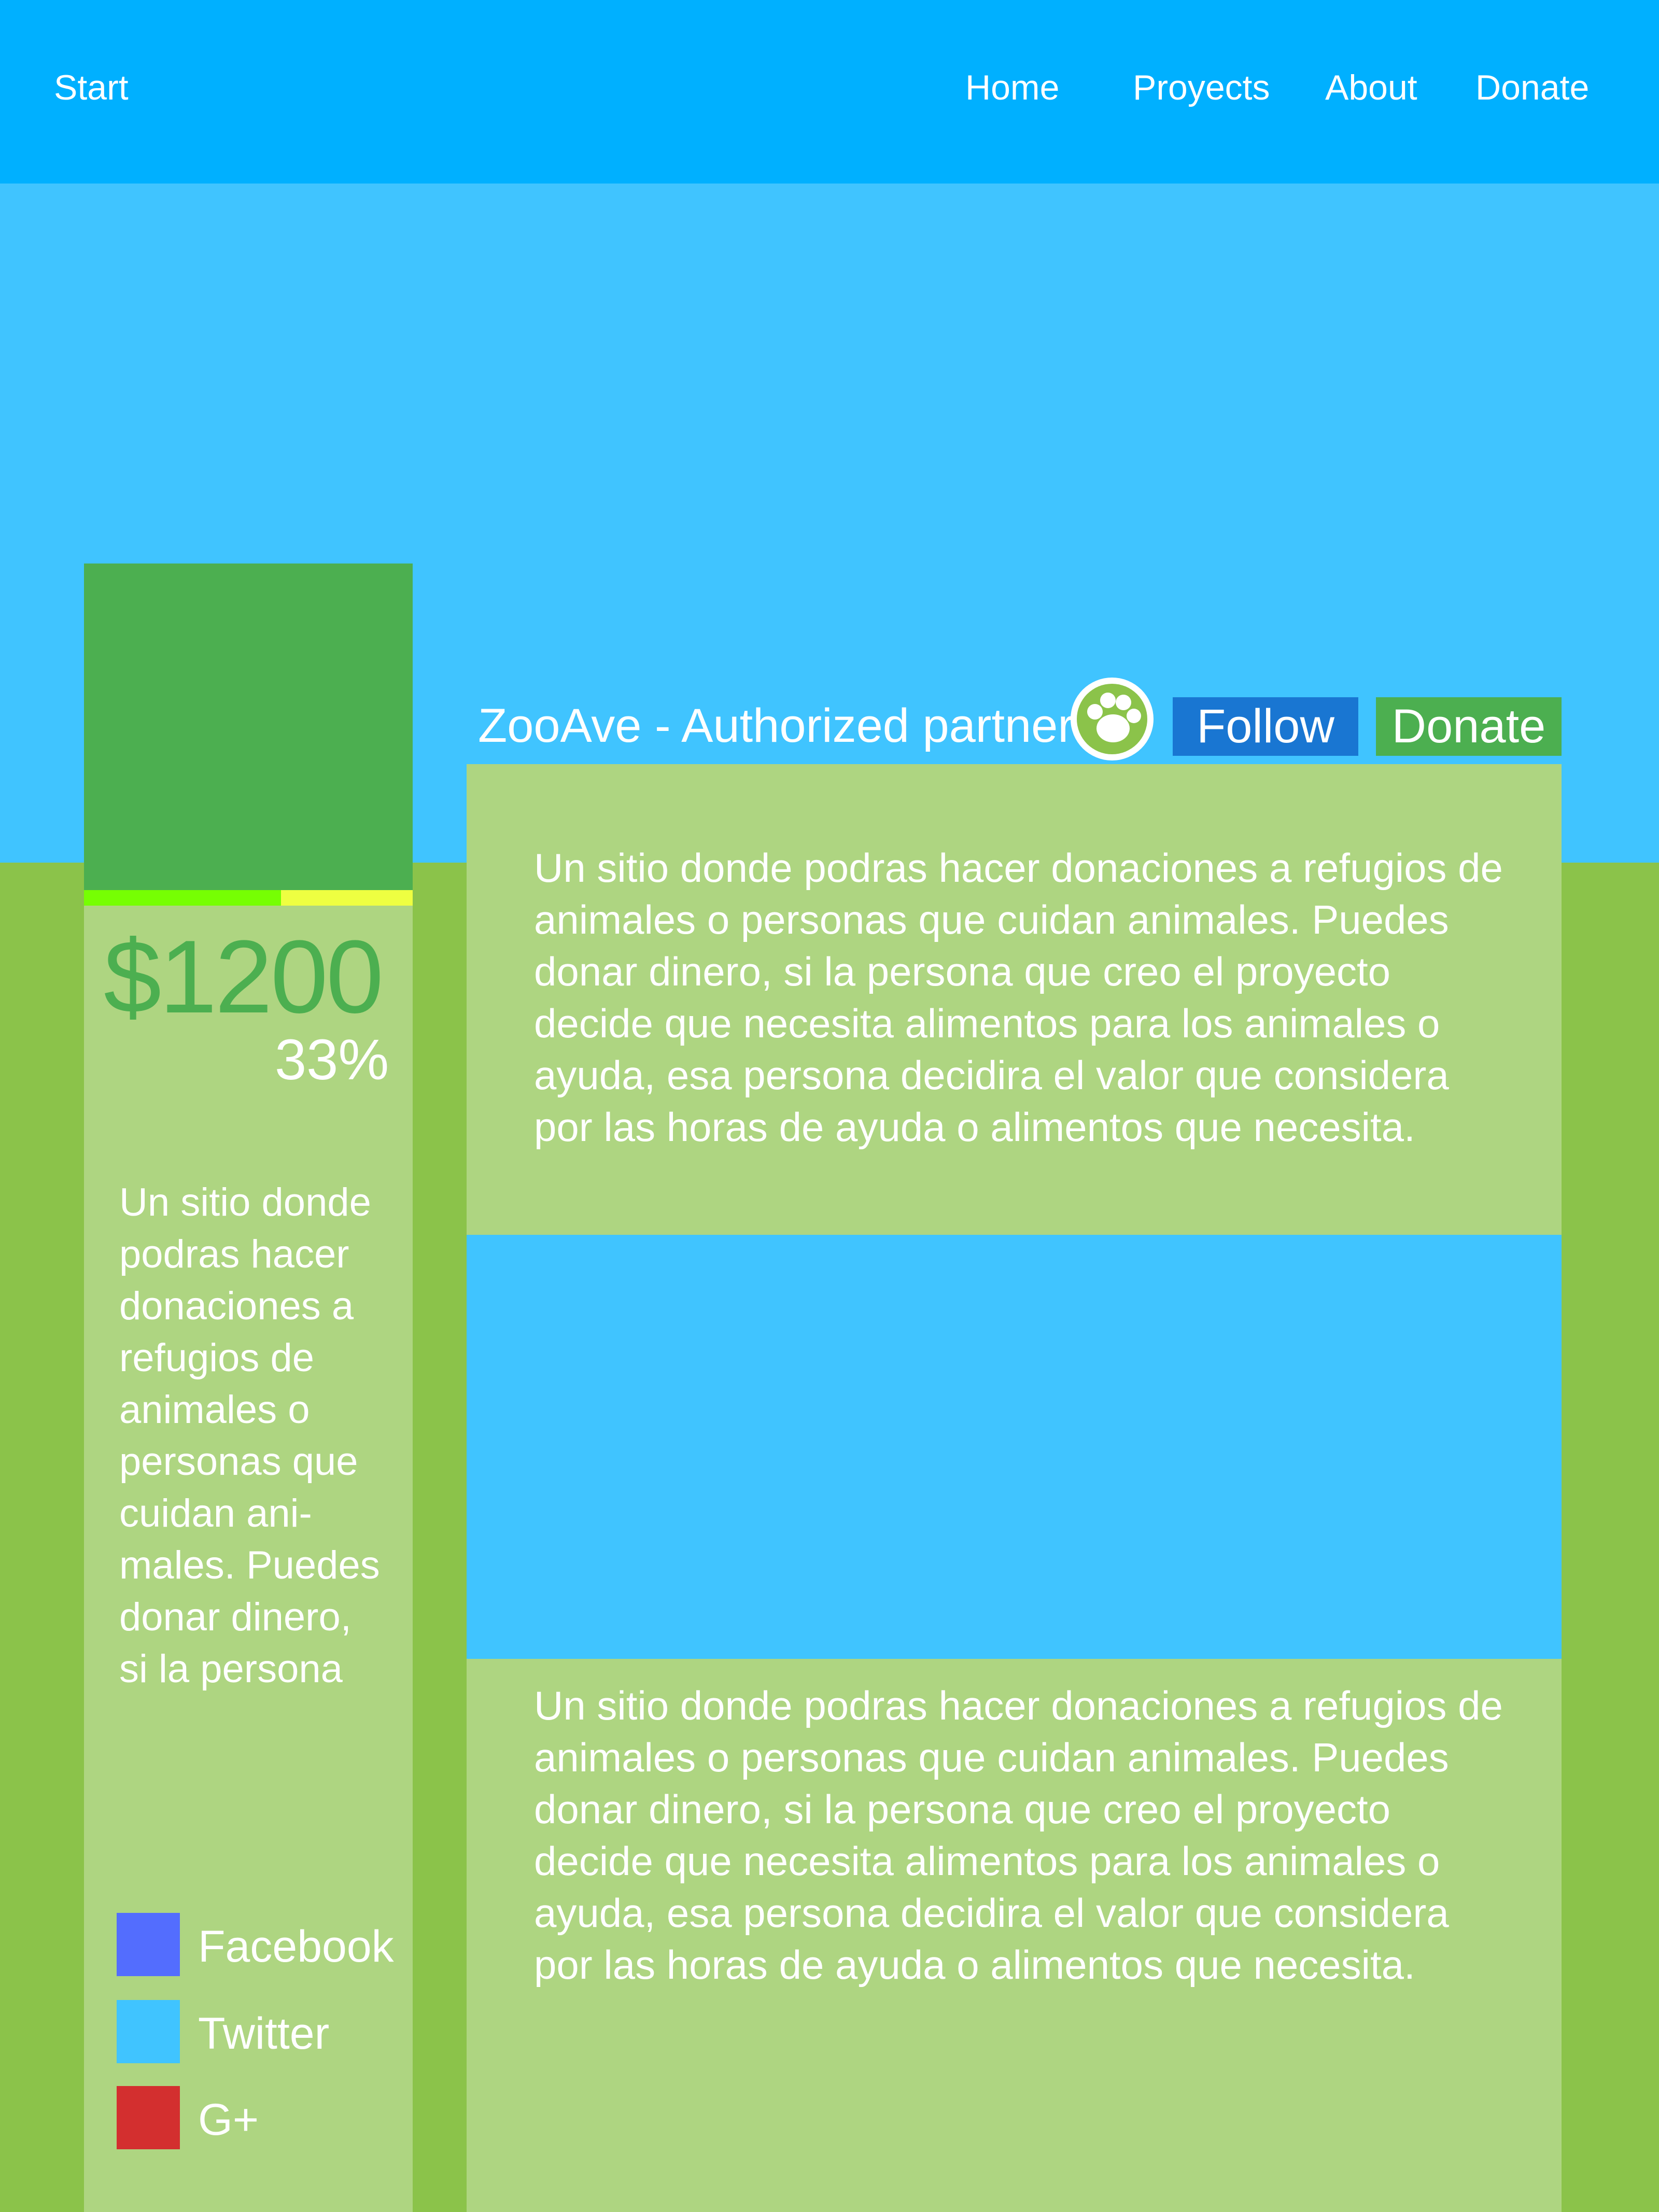  I want to click on nav-about-link: About, so click(1371, 87).